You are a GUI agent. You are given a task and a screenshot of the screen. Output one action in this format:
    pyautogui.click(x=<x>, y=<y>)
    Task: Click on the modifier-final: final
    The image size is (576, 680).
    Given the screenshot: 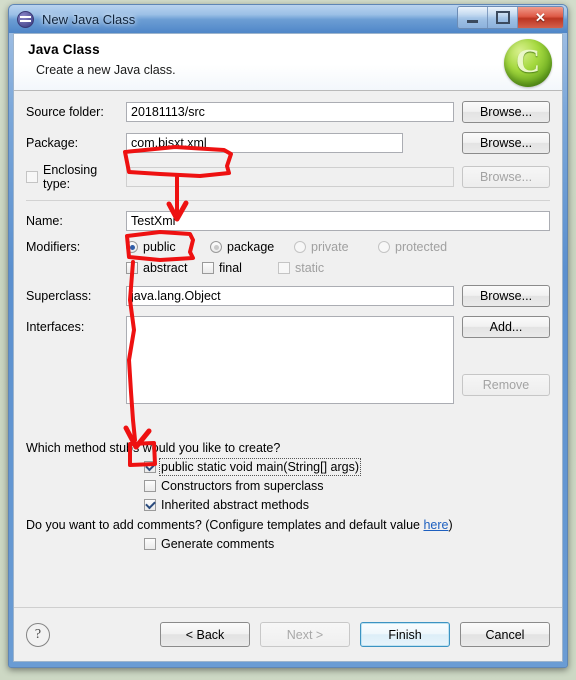 What is the action you would take?
    pyautogui.click(x=240, y=268)
    